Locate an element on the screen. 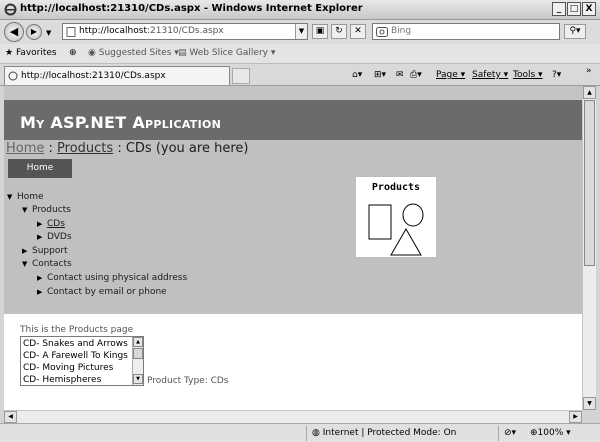 The width and height of the screenshot is (600, 442). list-item: CD- Moving Pictures is located at coordinates (68, 368).